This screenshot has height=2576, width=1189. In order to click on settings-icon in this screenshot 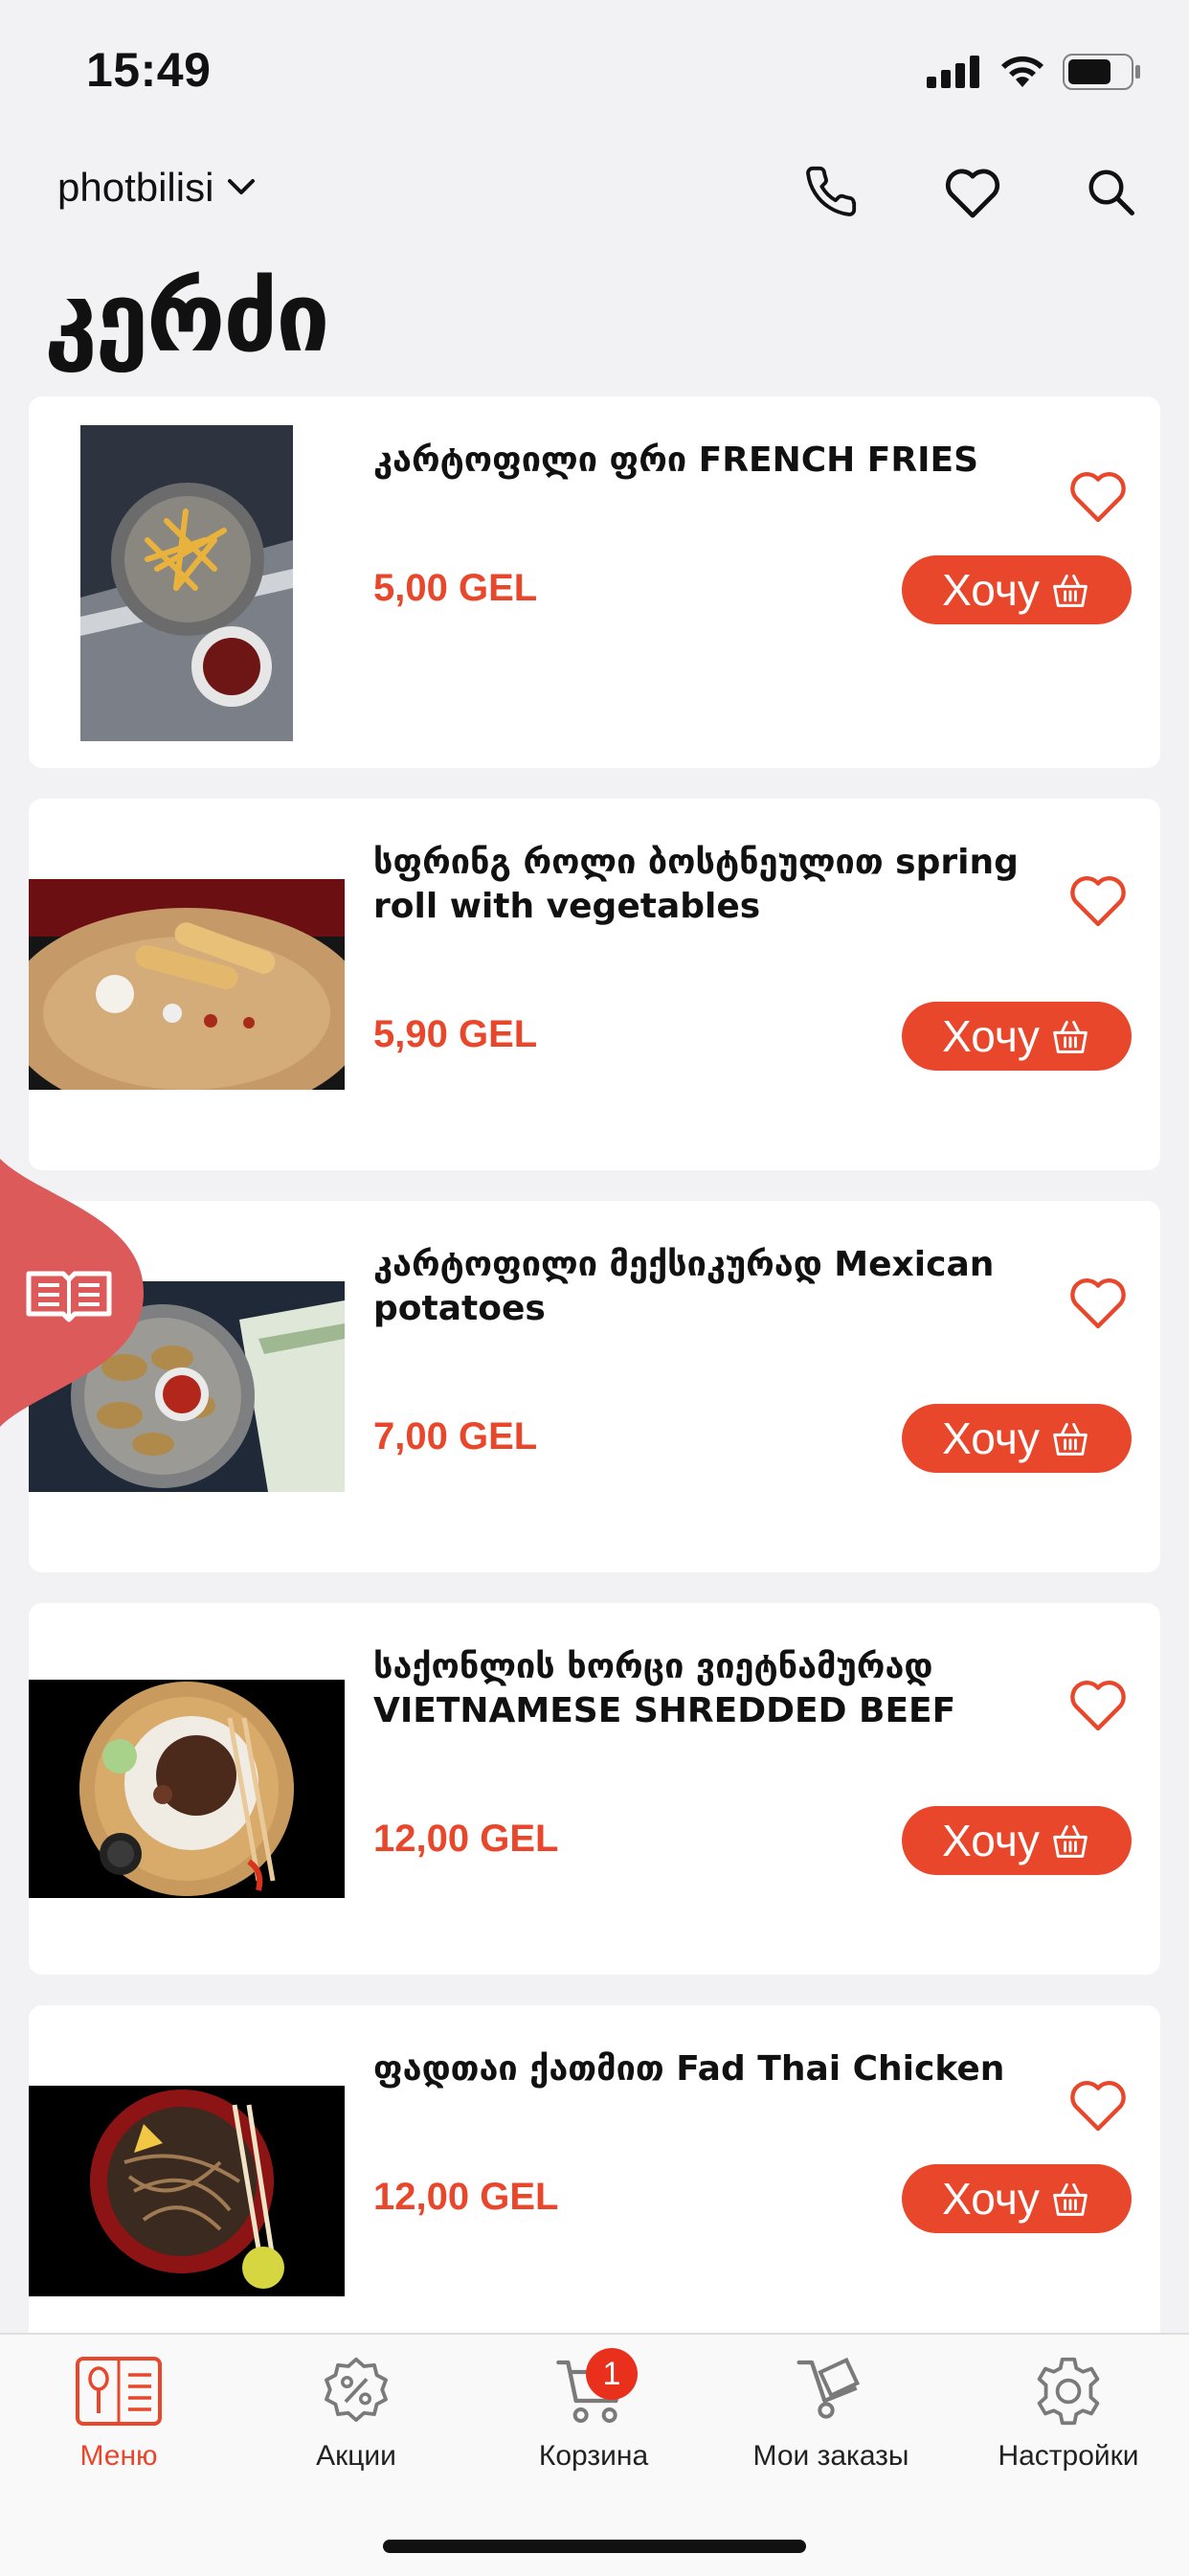, I will do `click(1068, 2391)`.